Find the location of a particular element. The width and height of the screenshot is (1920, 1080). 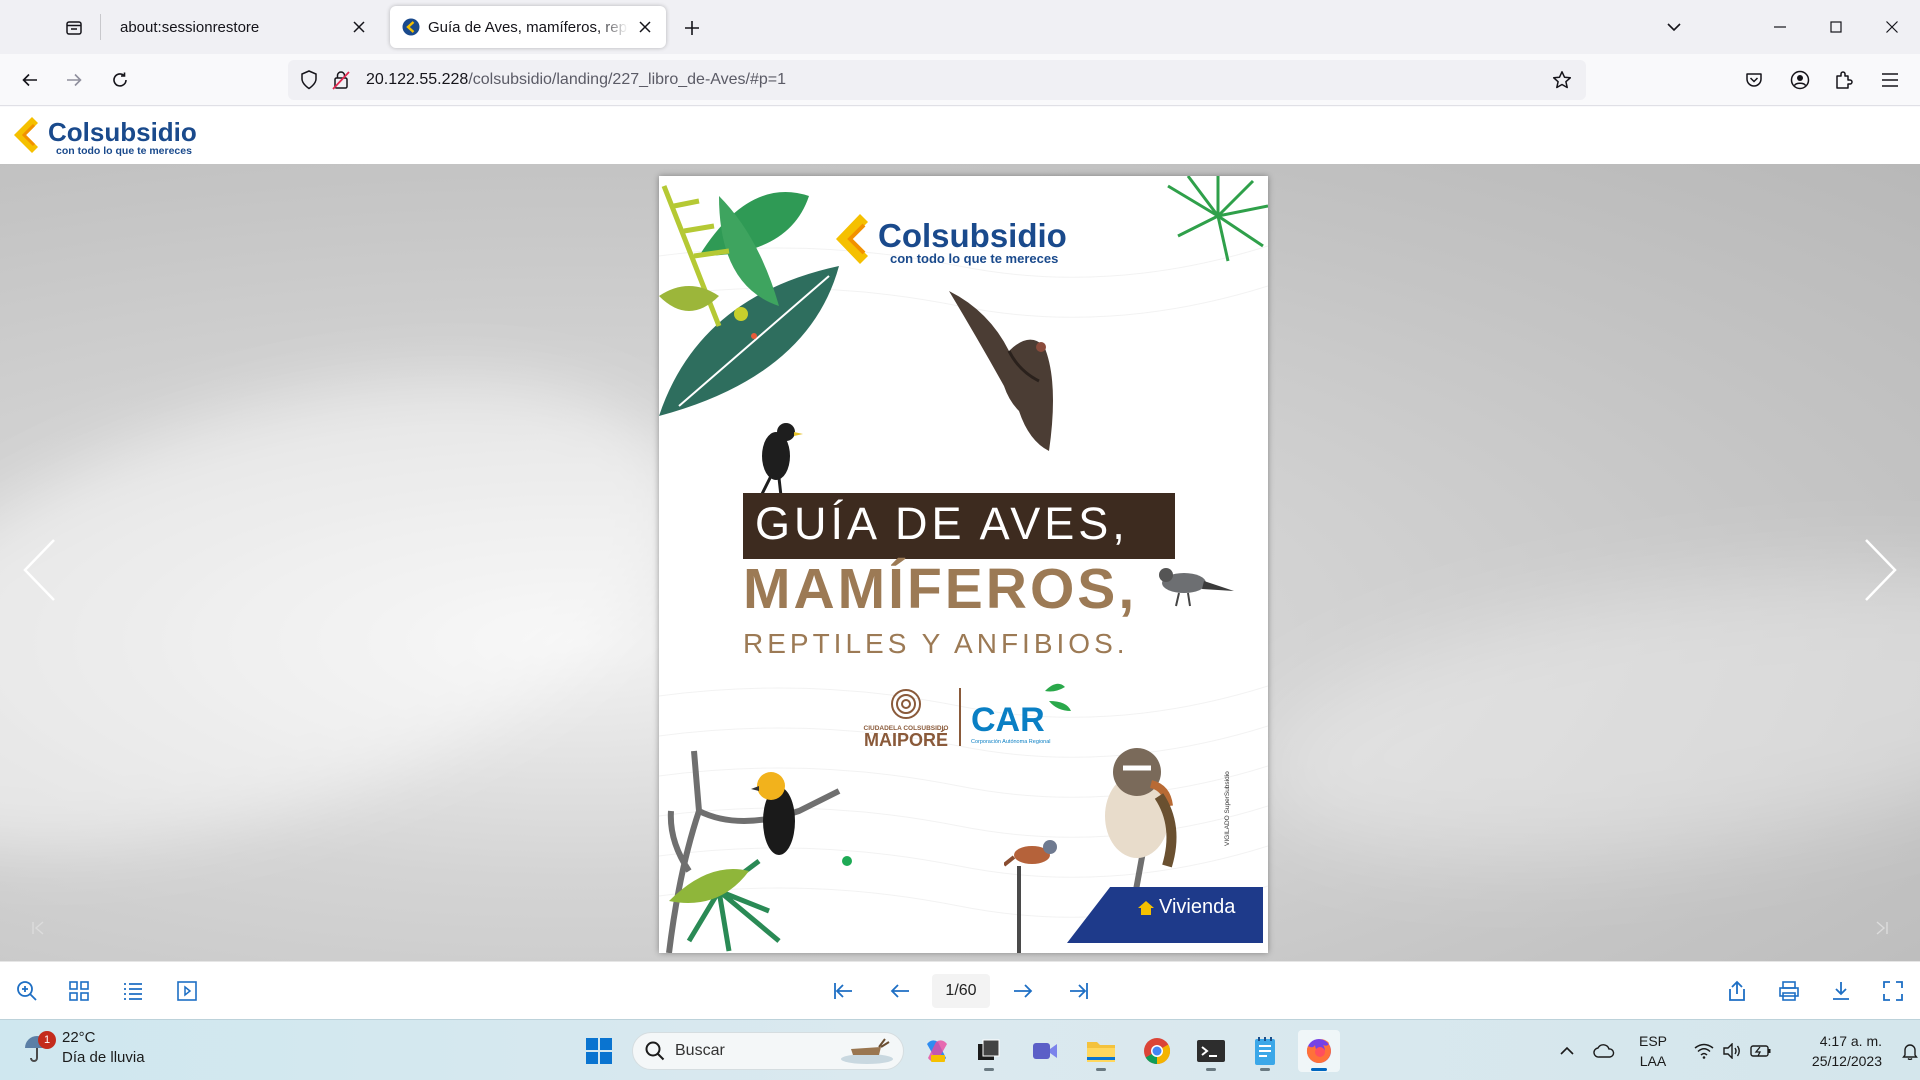

notepad-app is located at coordinates (1265, 1051).